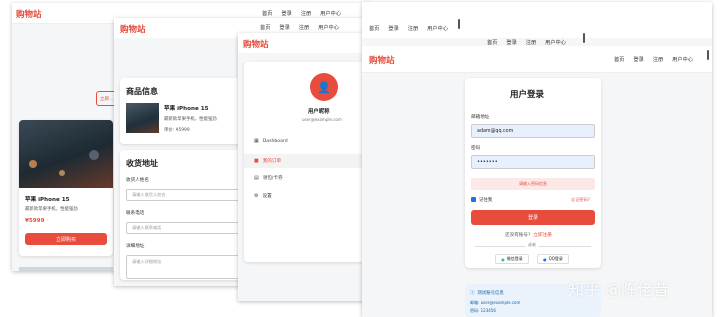 The height and width of the screenshot is (317, 720). Describe the element at coordinates (533, 131) in the screenshot. I see `email-field: adam@qq.com` at that location.